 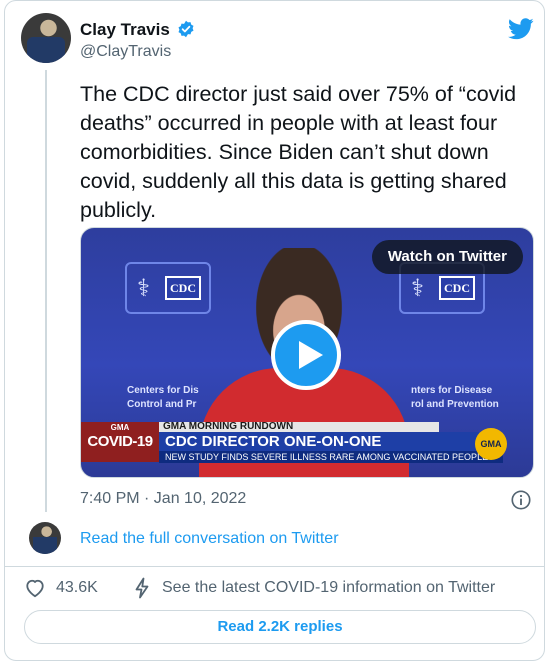 I want to click on chyron-show: GMA MORNING RUNDOWN, so click(x=299, y=427).